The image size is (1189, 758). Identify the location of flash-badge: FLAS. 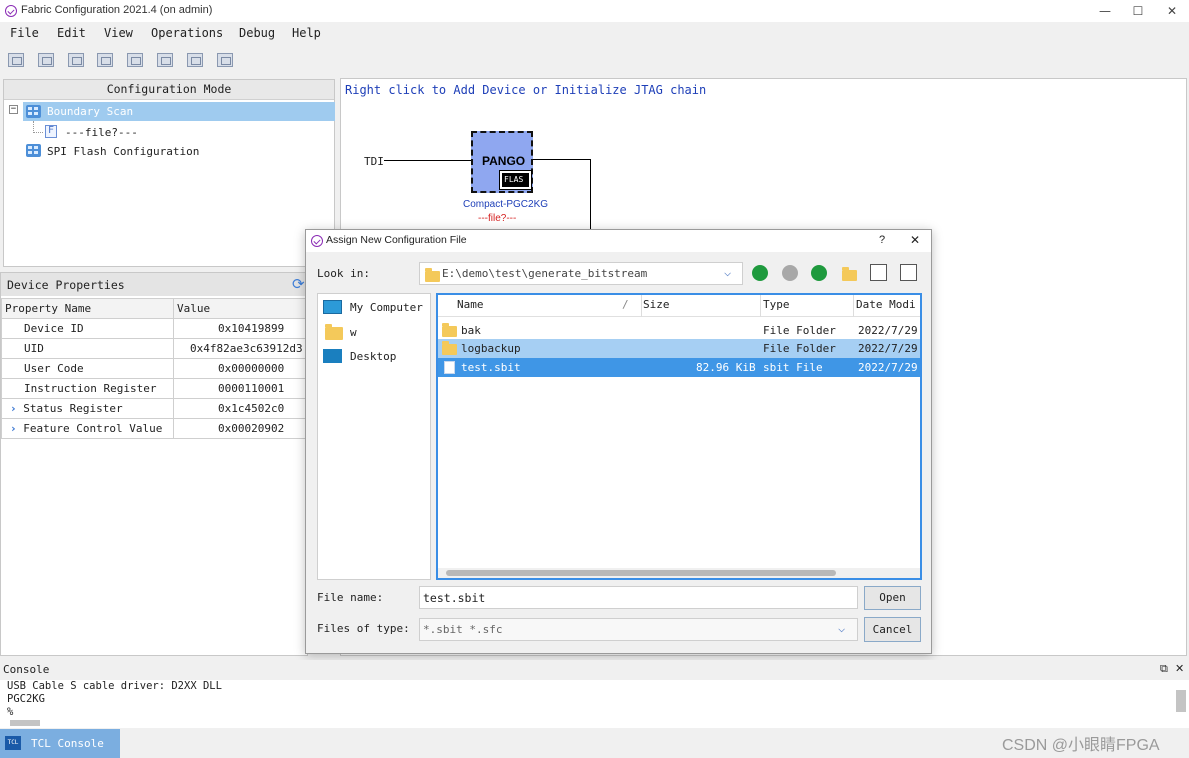
(515, 180).